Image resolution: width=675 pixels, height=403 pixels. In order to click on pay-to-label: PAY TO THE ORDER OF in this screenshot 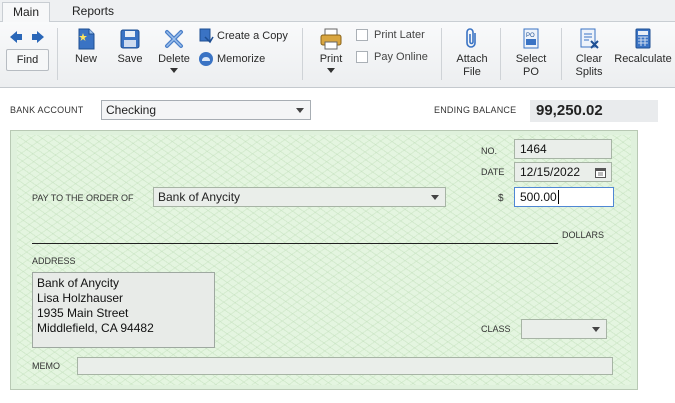, I will do `click(83, 198)`.